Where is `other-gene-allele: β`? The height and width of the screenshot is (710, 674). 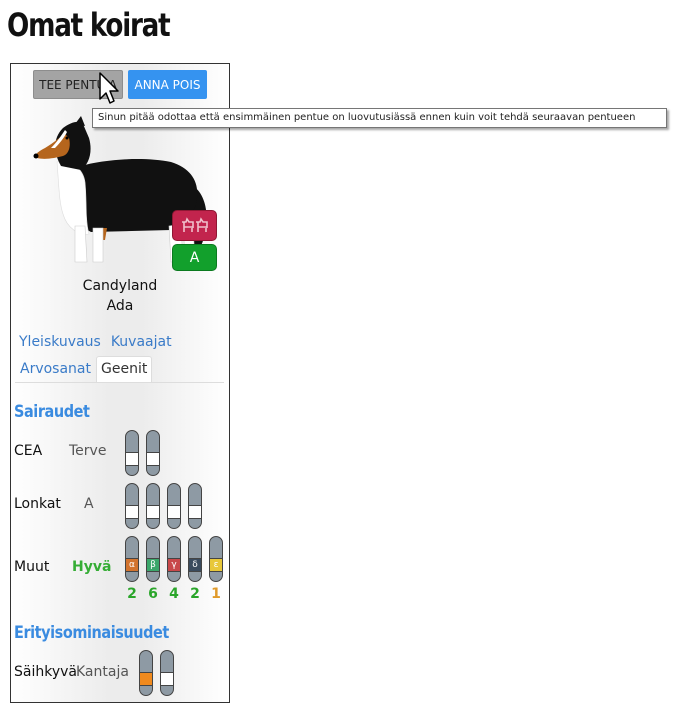 other-gene-allele: β is located at coordinates (153, 559).